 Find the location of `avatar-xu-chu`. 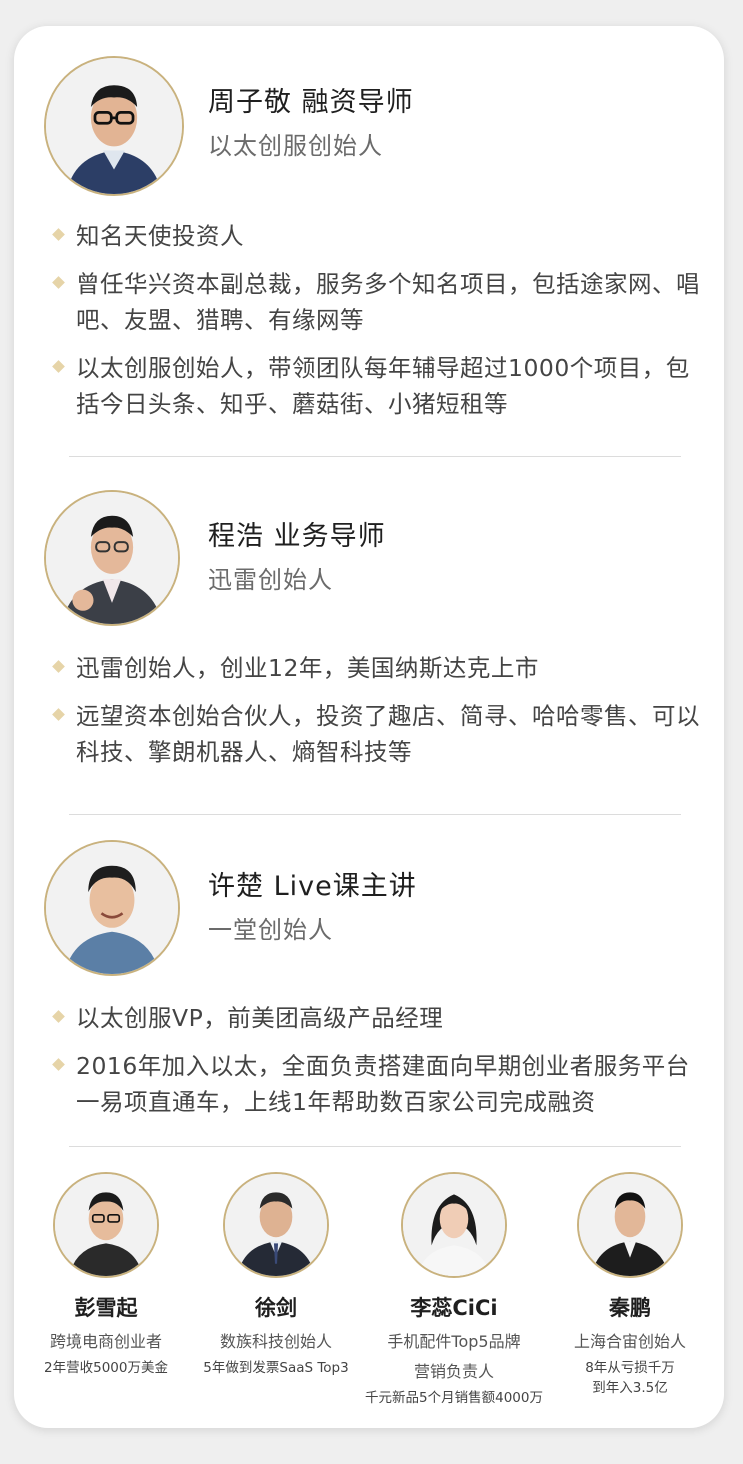

avatar-xu-chu is located at coordinates (112, 908).